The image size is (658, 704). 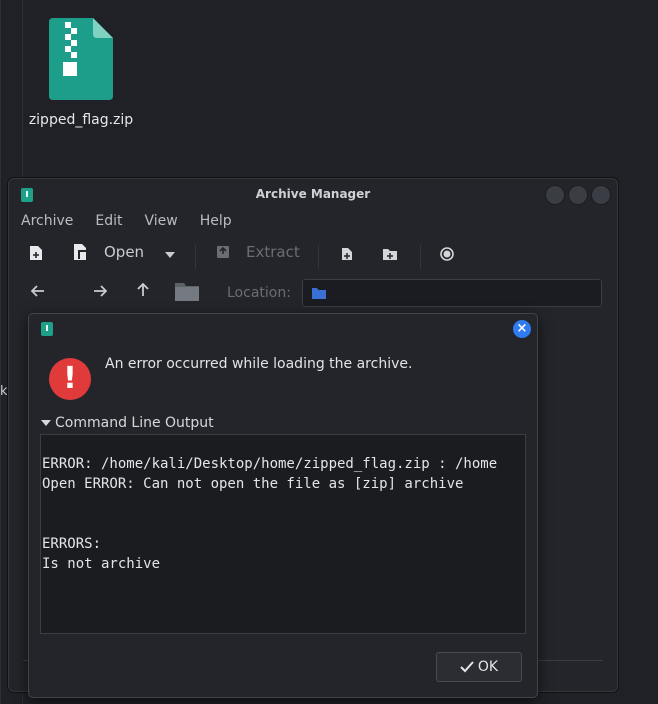 I want to click on open-button: Open, so click(x=108, y=252).